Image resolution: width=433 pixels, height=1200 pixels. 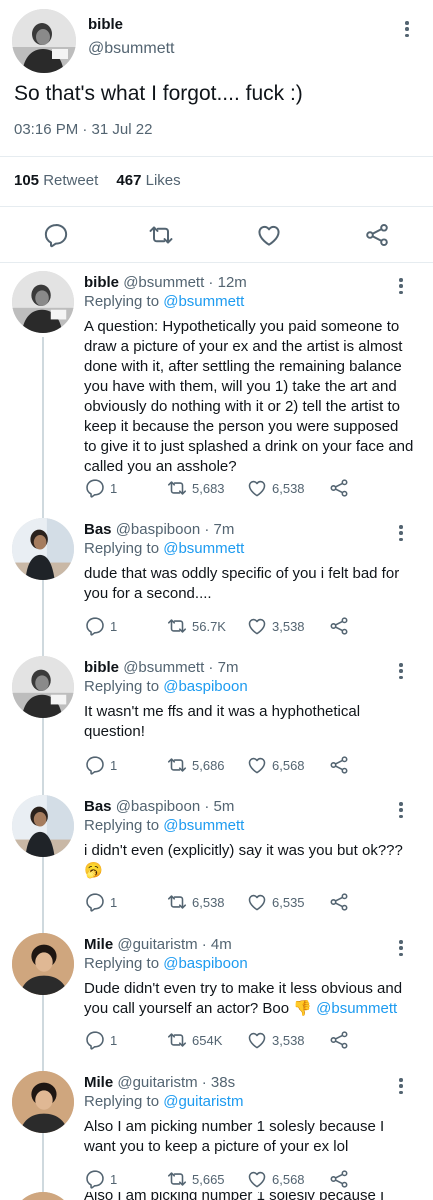 I want to click on retweet-count: 5,665, so click(x=208, y=1179).